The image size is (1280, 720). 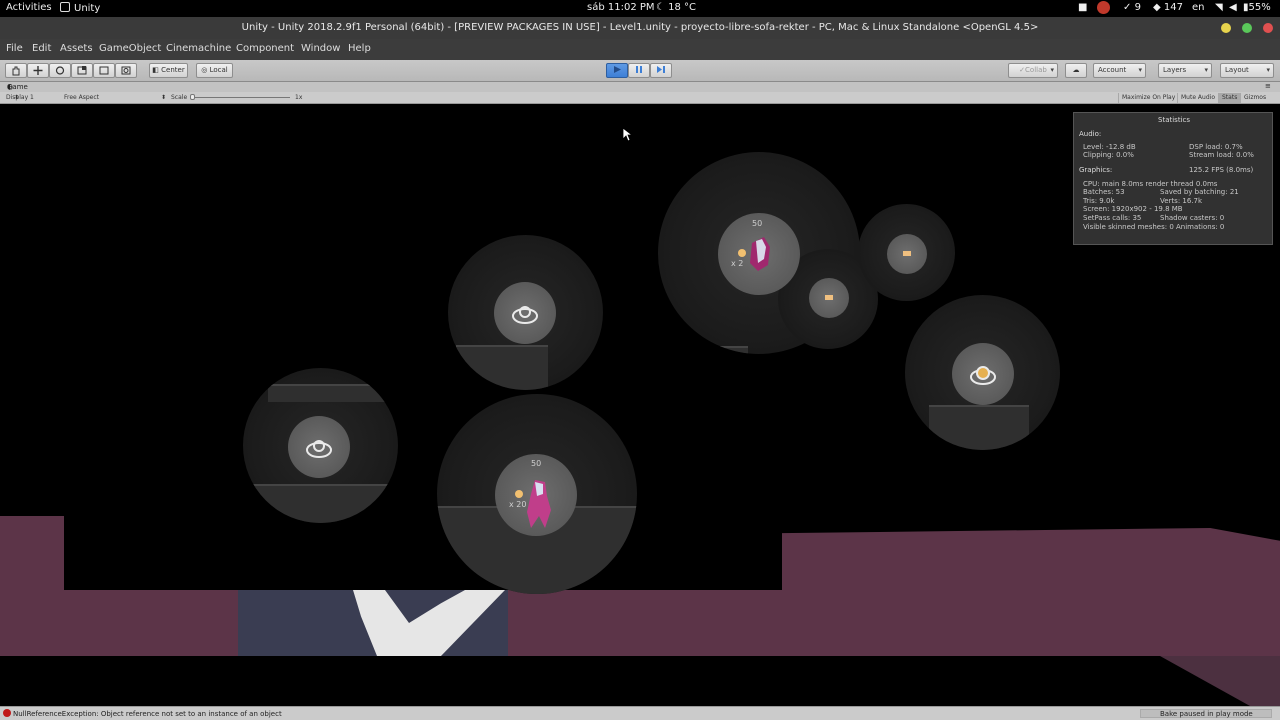 What do you see at coordinates (1112, 218) in the screenshot?
I see `stats-setpass: SetPass calls: 35` at bounding box center [1112, 218].